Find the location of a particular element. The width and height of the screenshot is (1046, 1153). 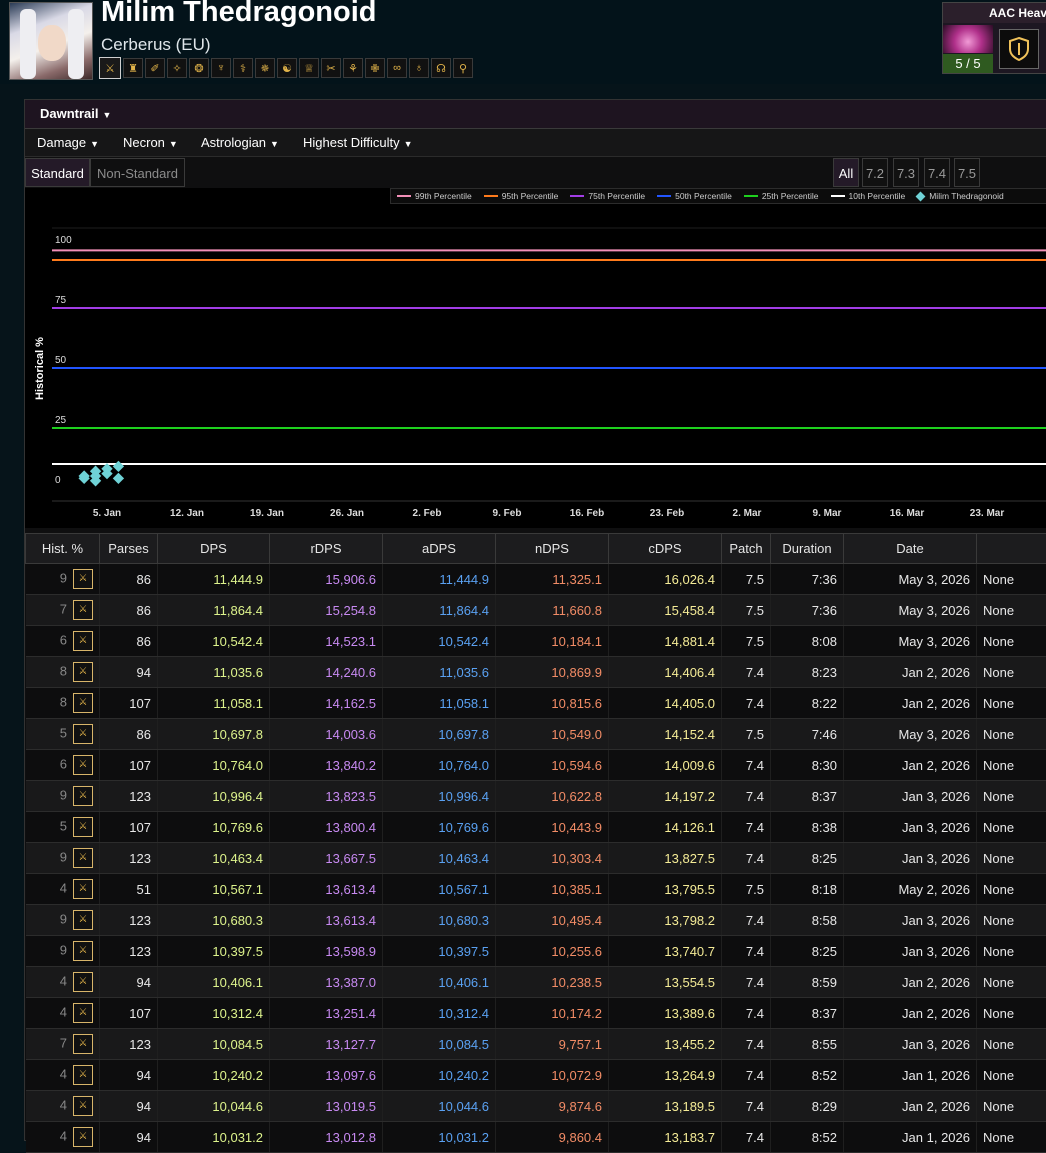

column-header: Date is located at coordinates (910, 549).